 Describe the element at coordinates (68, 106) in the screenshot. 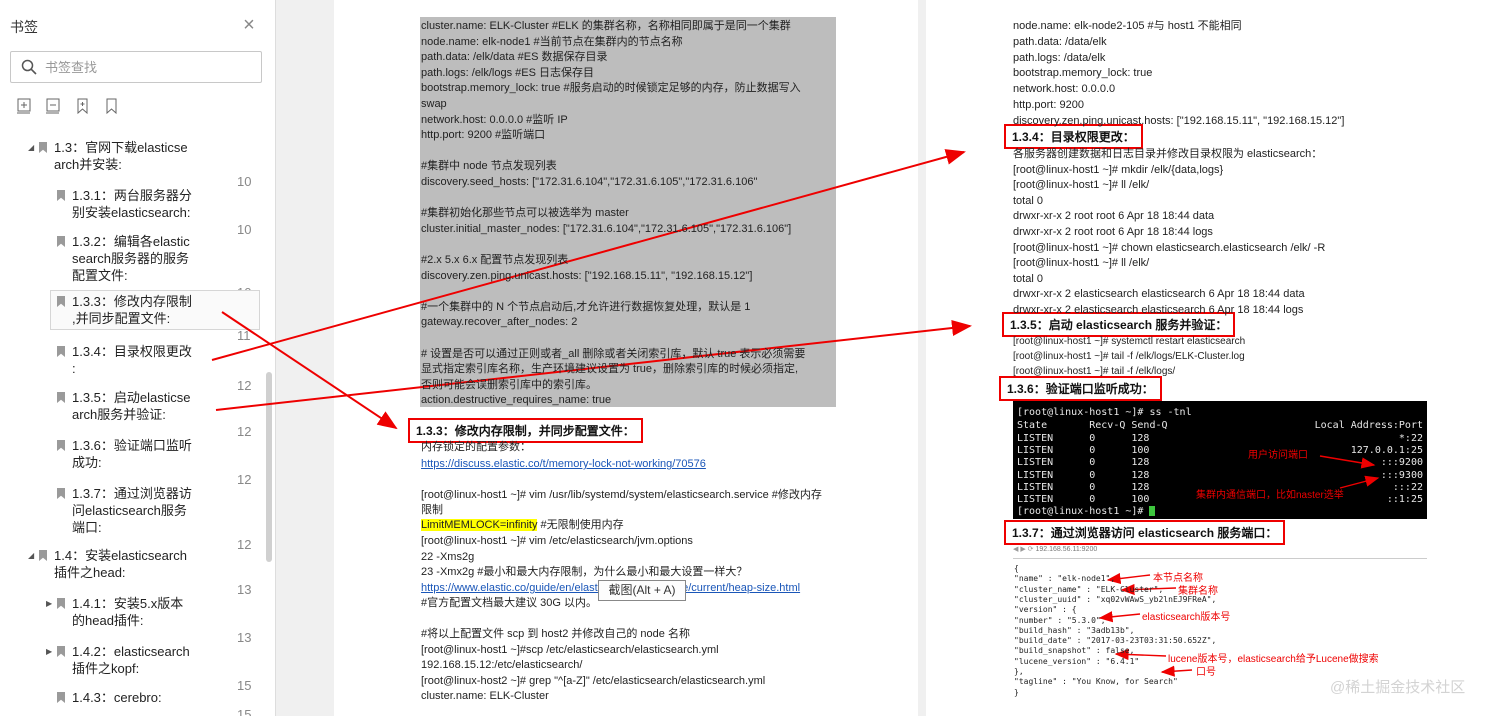

I see `bookmark-toolbar` at that location.